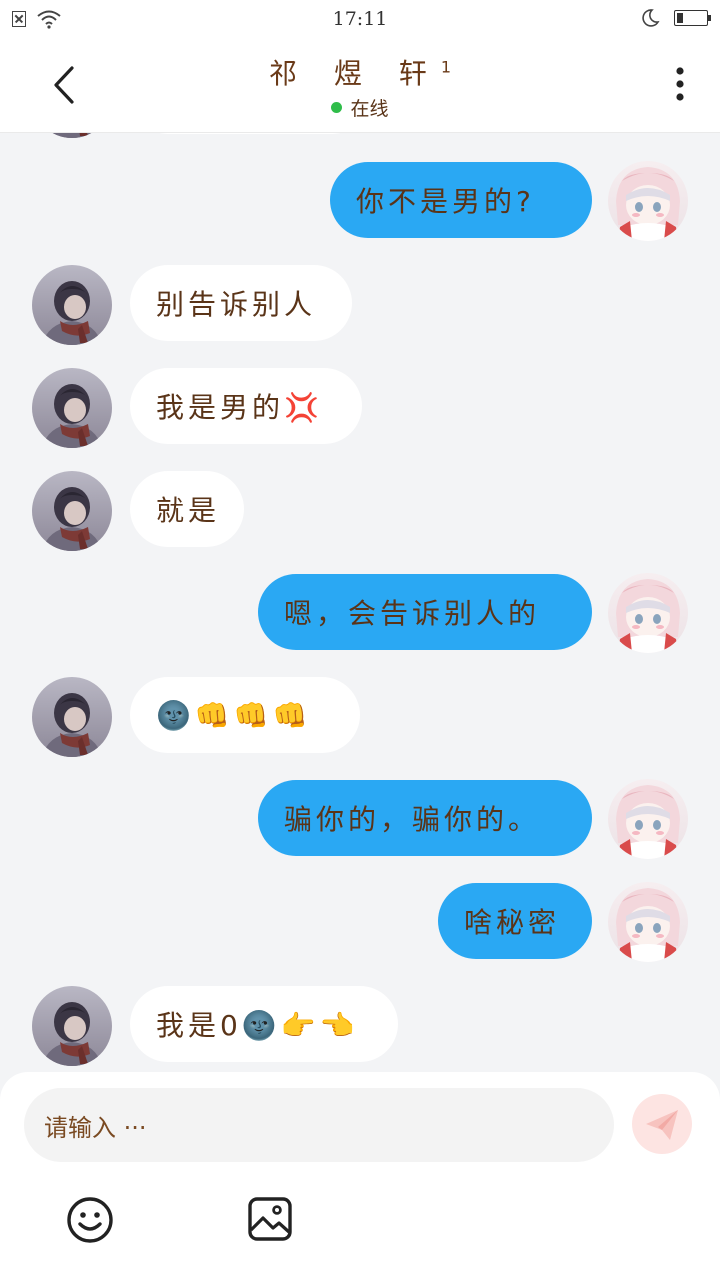 The width and height of the screenshot is (720, 1280). I want to click on battery-icon, so click(692, 18).